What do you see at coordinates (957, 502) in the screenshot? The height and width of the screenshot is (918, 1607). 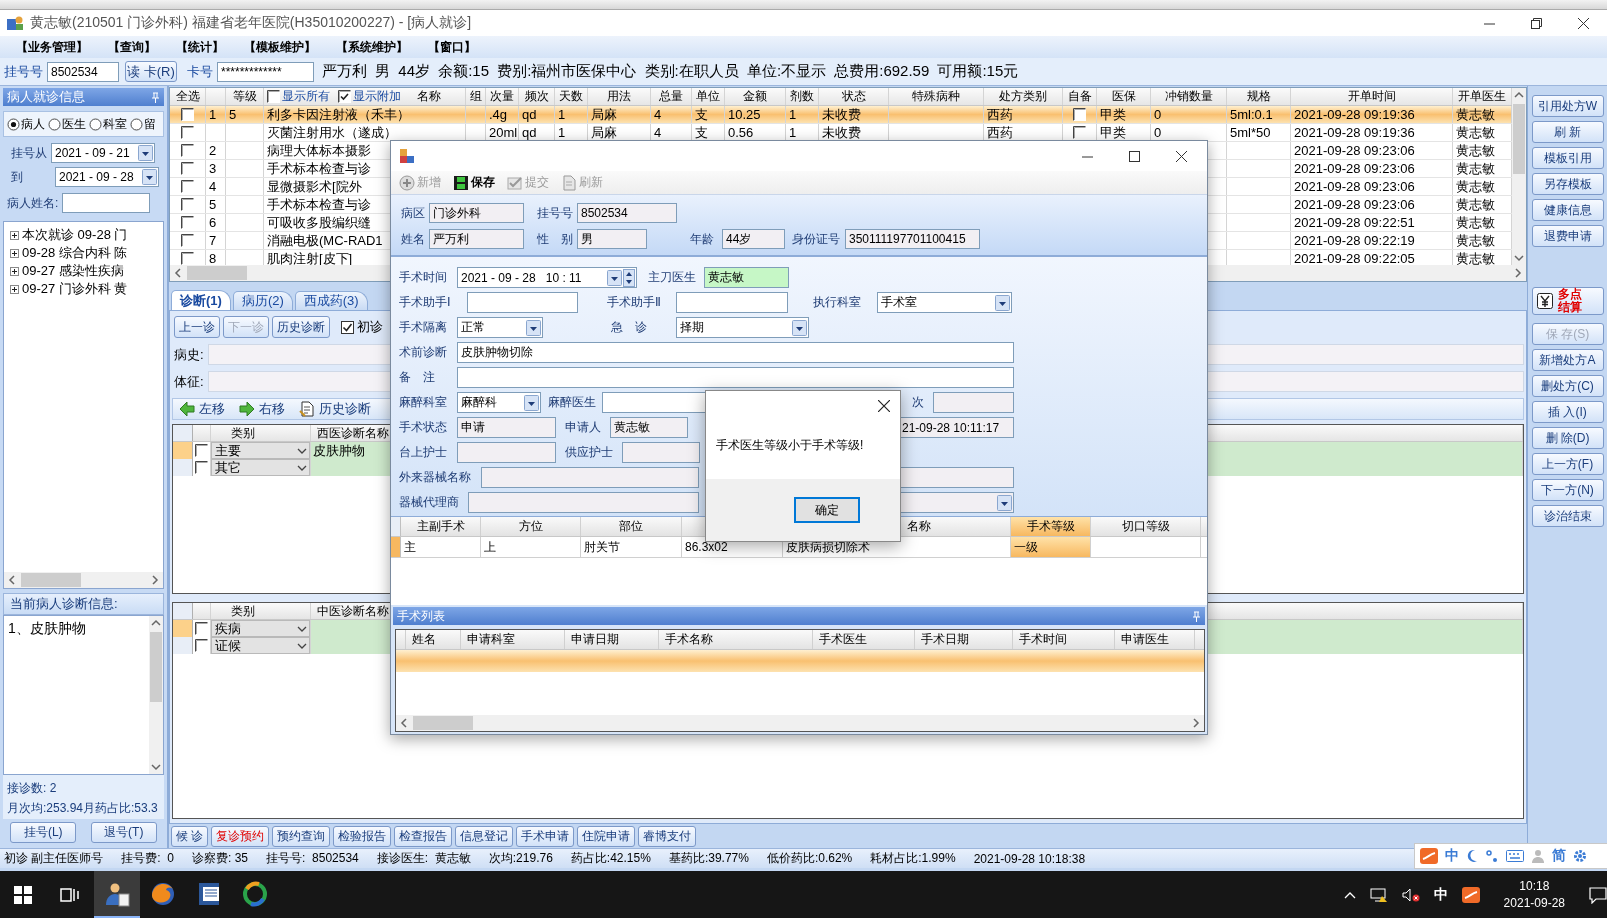 I see `dropdown-field` at bounding box center [957, 502].